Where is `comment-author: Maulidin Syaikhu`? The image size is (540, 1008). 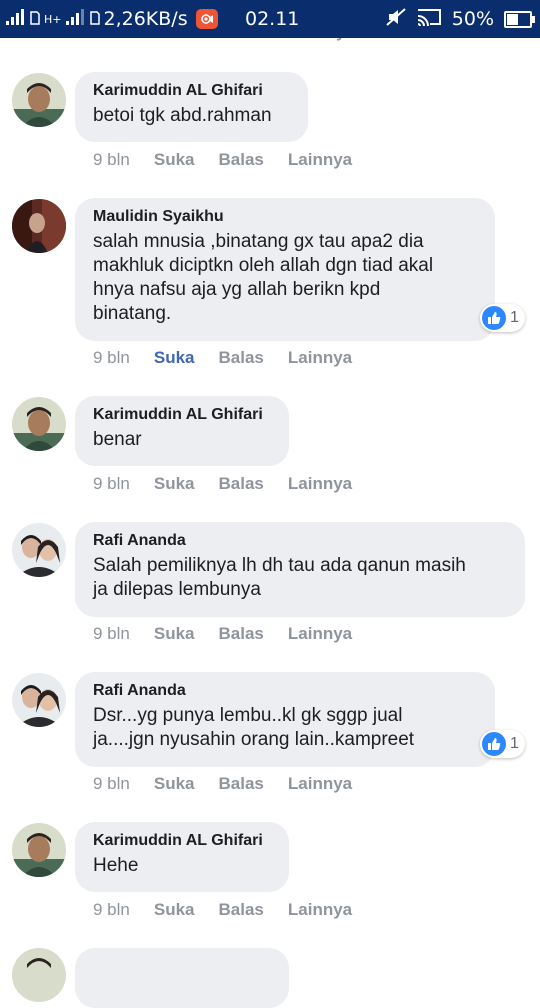
comment-author: Maulidin Syaikhu is located at coordinates (285, 217).